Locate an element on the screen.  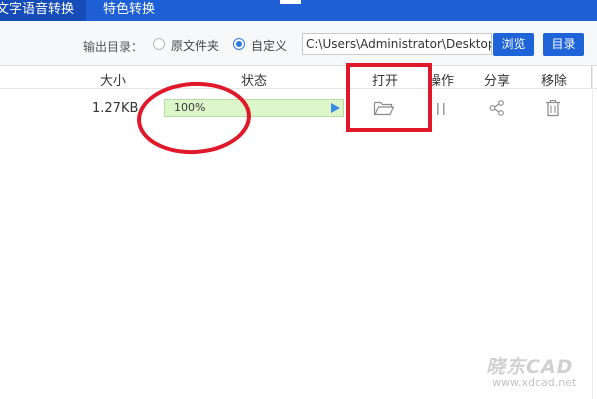
browse-button: 浏览 is located at coordinates (513, 44).